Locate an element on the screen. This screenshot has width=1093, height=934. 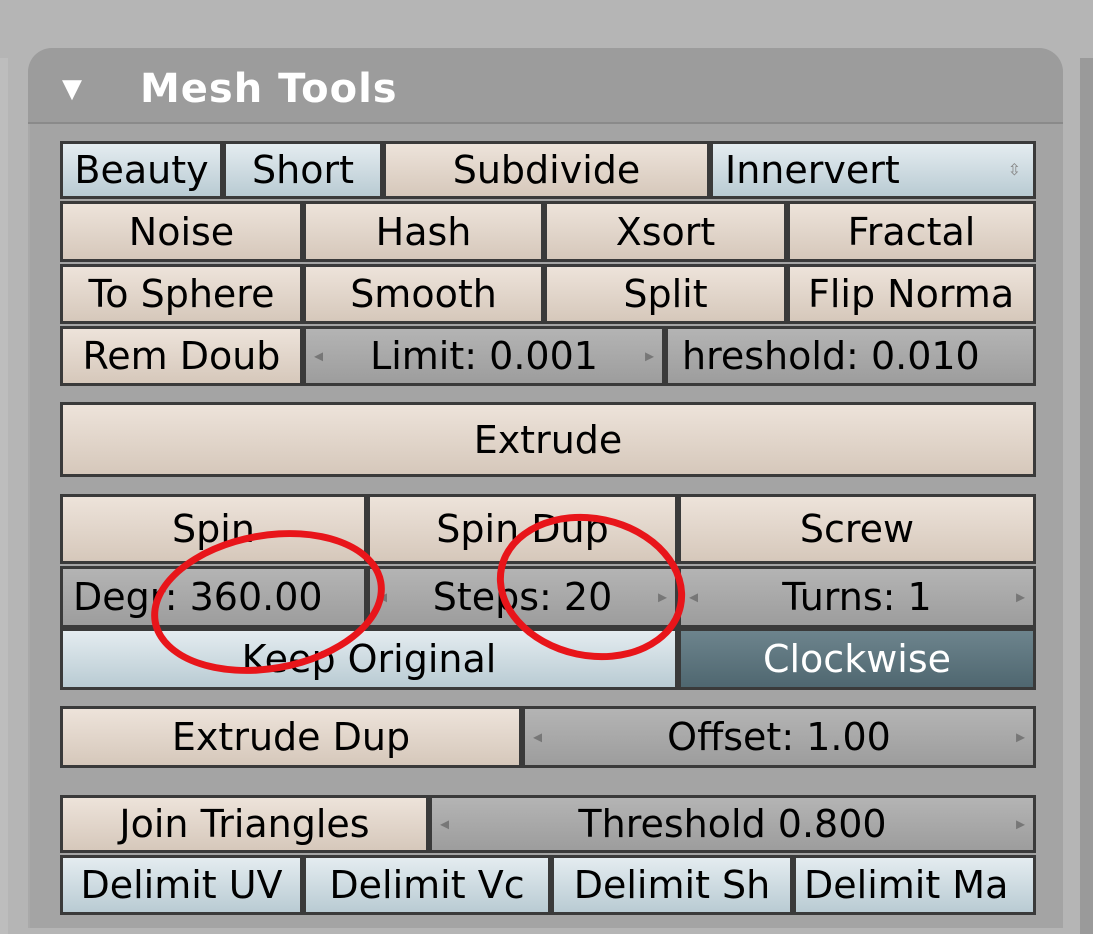
left-edge is located at coordinates (4, 496).